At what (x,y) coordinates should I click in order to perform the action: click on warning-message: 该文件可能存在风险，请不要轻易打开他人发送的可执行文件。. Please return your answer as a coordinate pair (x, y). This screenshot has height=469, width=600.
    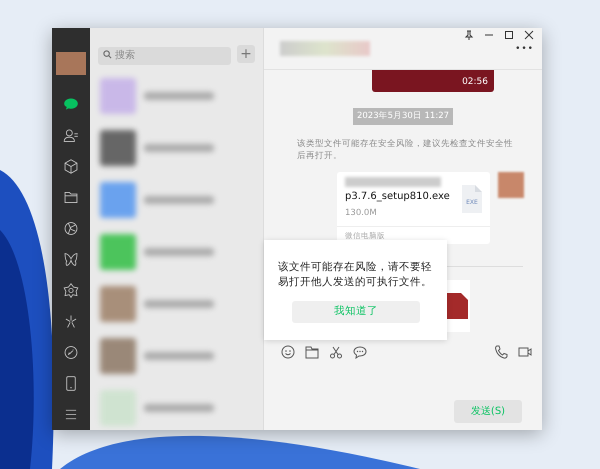
    Looking at the image, I should click on (355, 275).